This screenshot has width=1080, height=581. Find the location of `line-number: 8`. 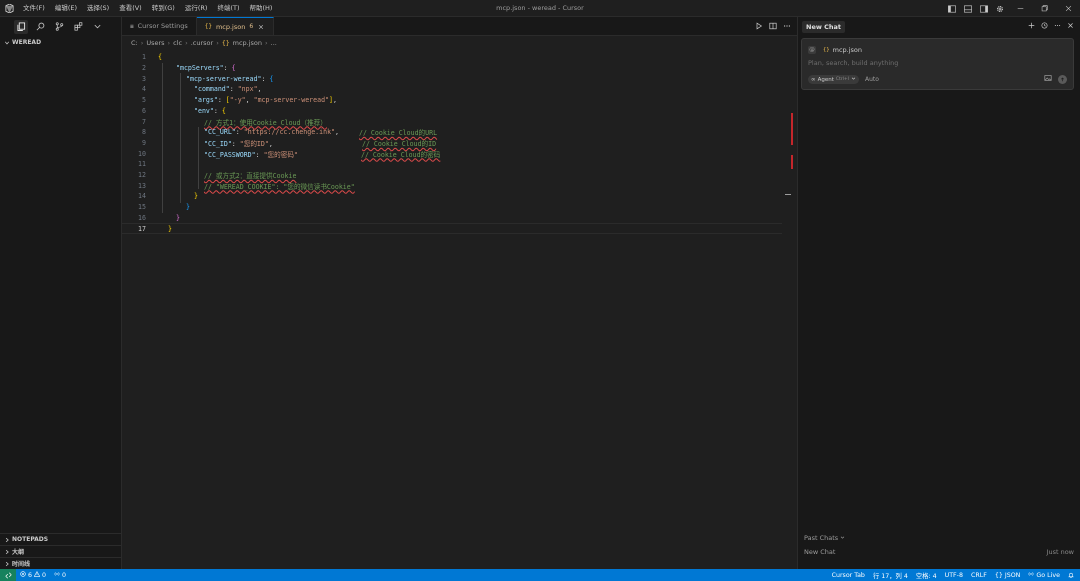

line-number: 8 is located at coordinates (144, 132).